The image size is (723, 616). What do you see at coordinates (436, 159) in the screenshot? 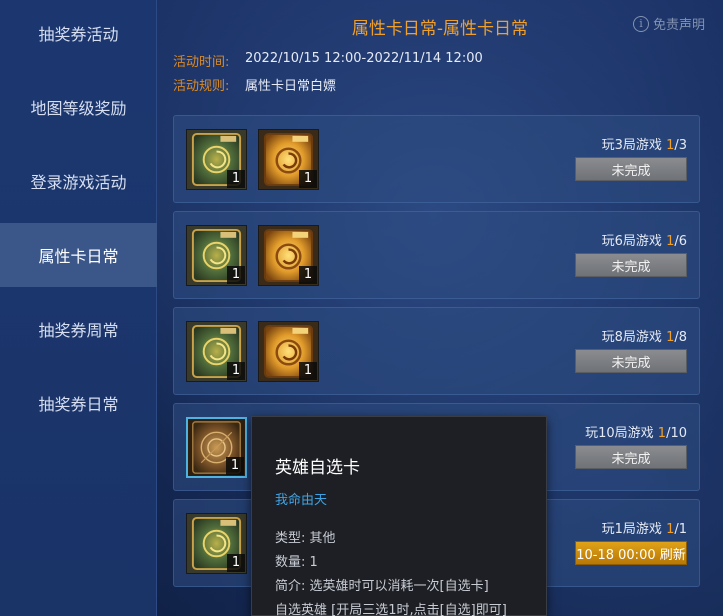
I see `task-card: 1 1 玩3局游戏 1/3 未完成` at bounding box center [436, 159].